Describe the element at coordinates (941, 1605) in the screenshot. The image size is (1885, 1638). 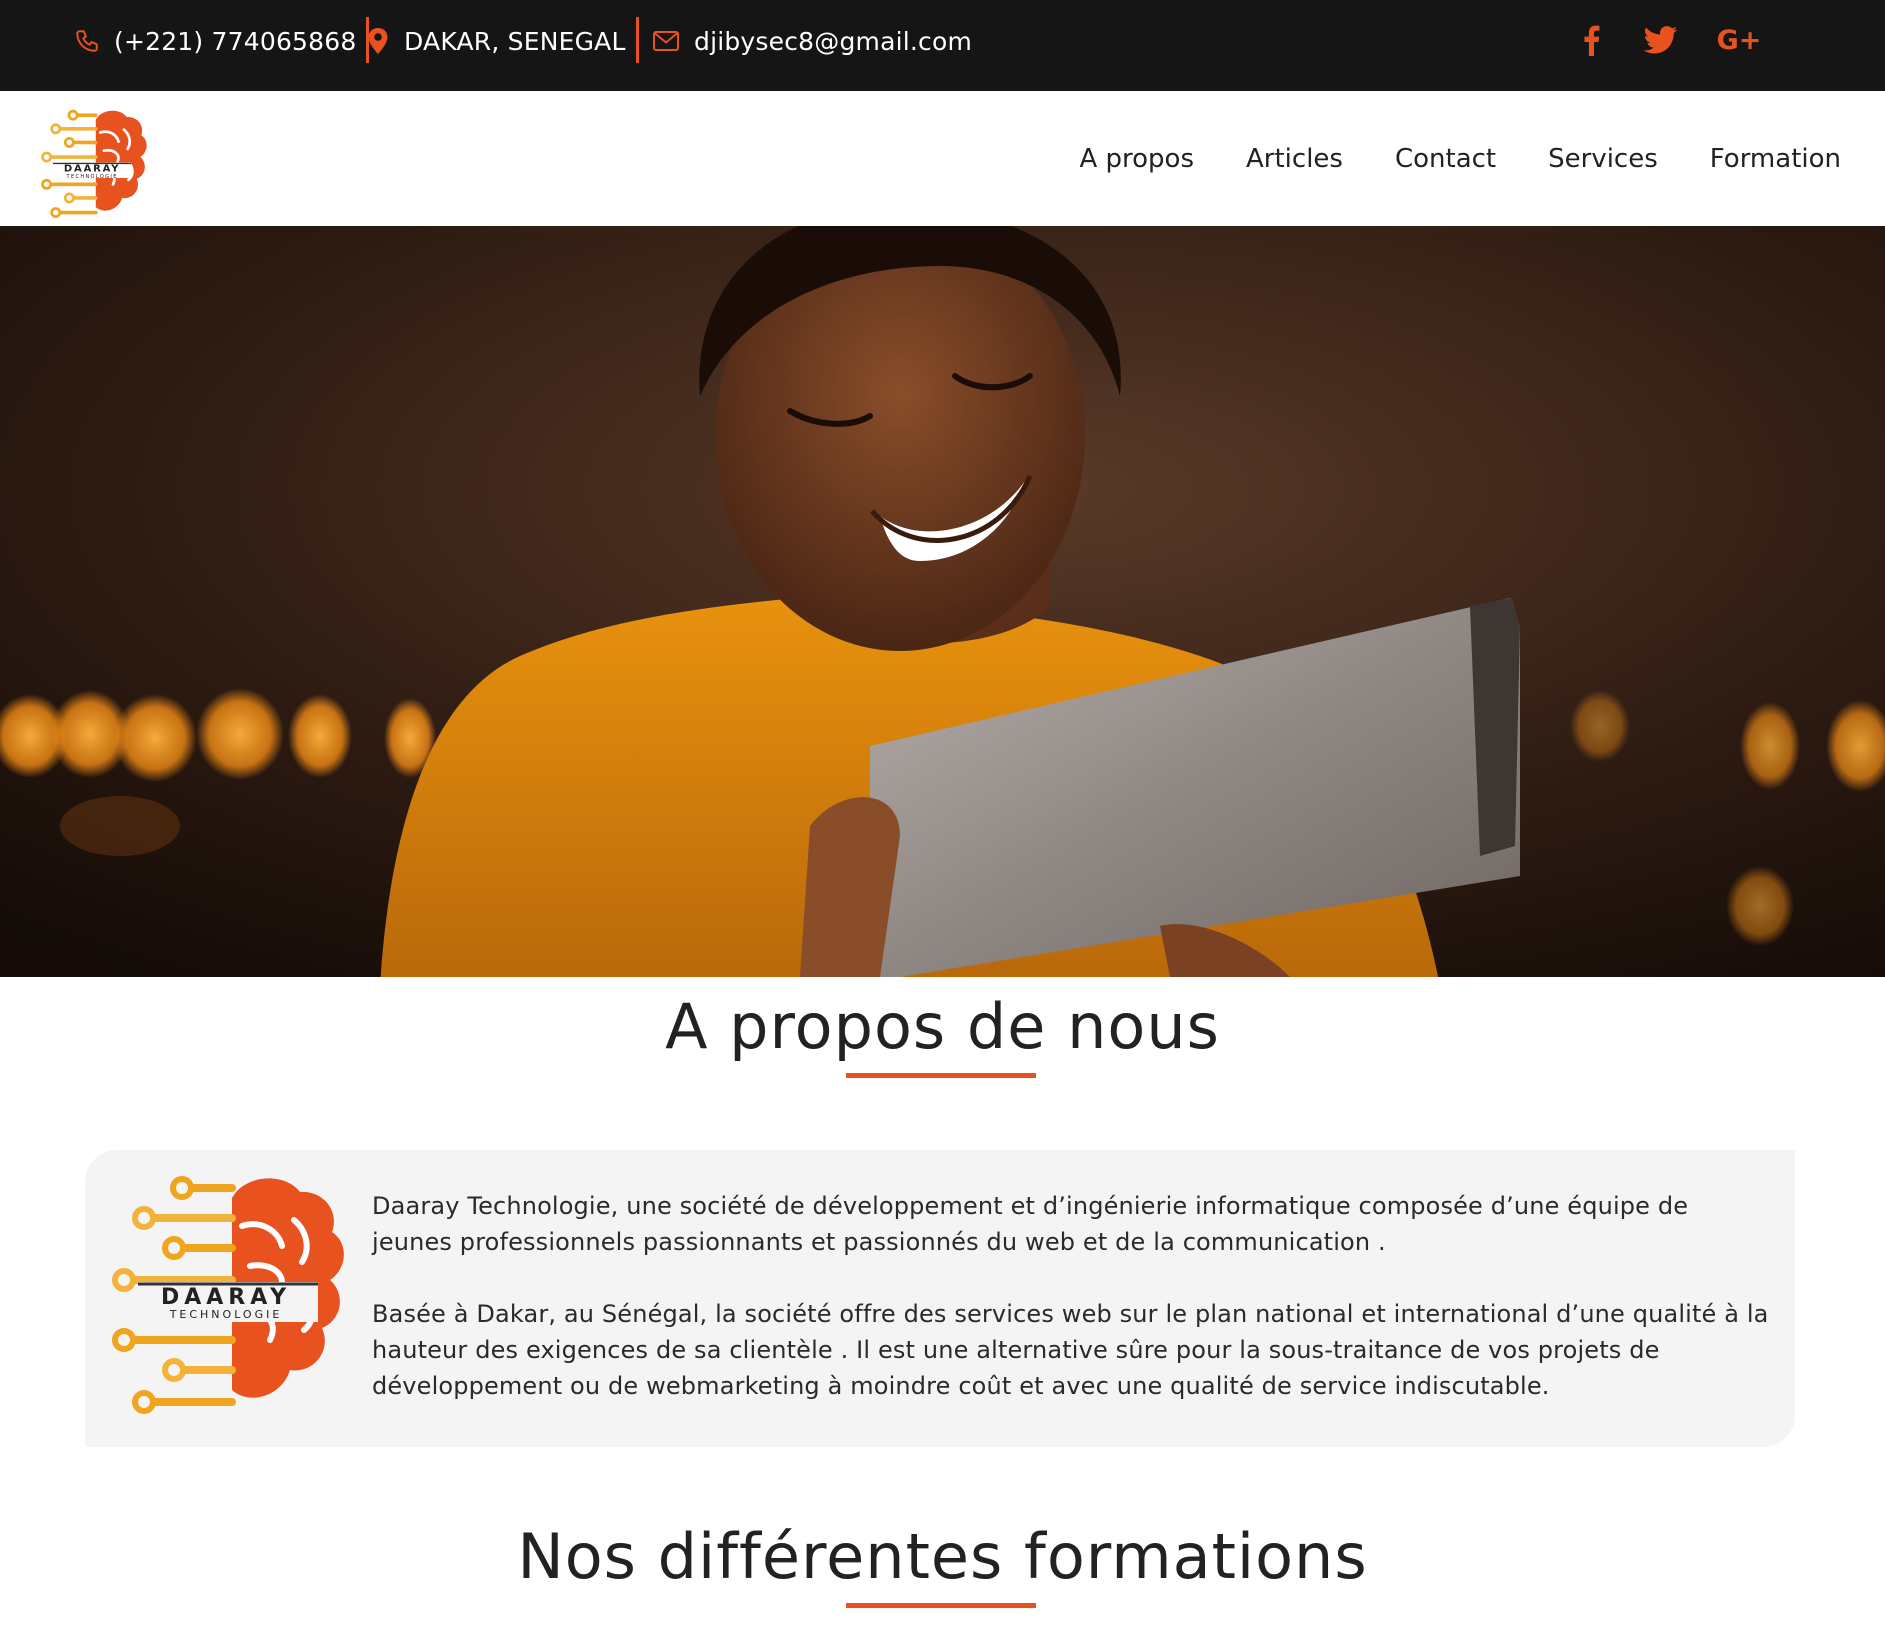
I see `formations-title-underline` at that location.